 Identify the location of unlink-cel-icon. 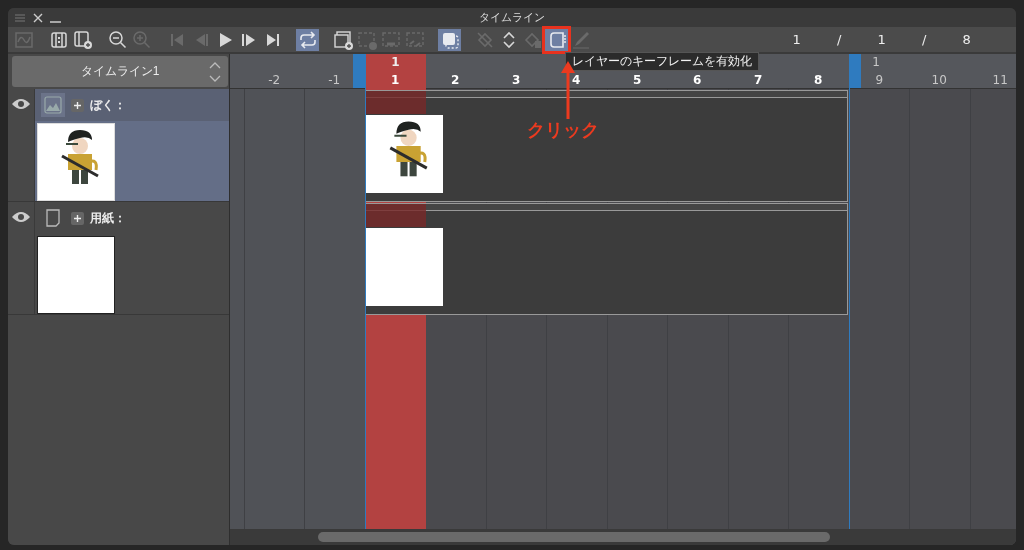
(414, 39).